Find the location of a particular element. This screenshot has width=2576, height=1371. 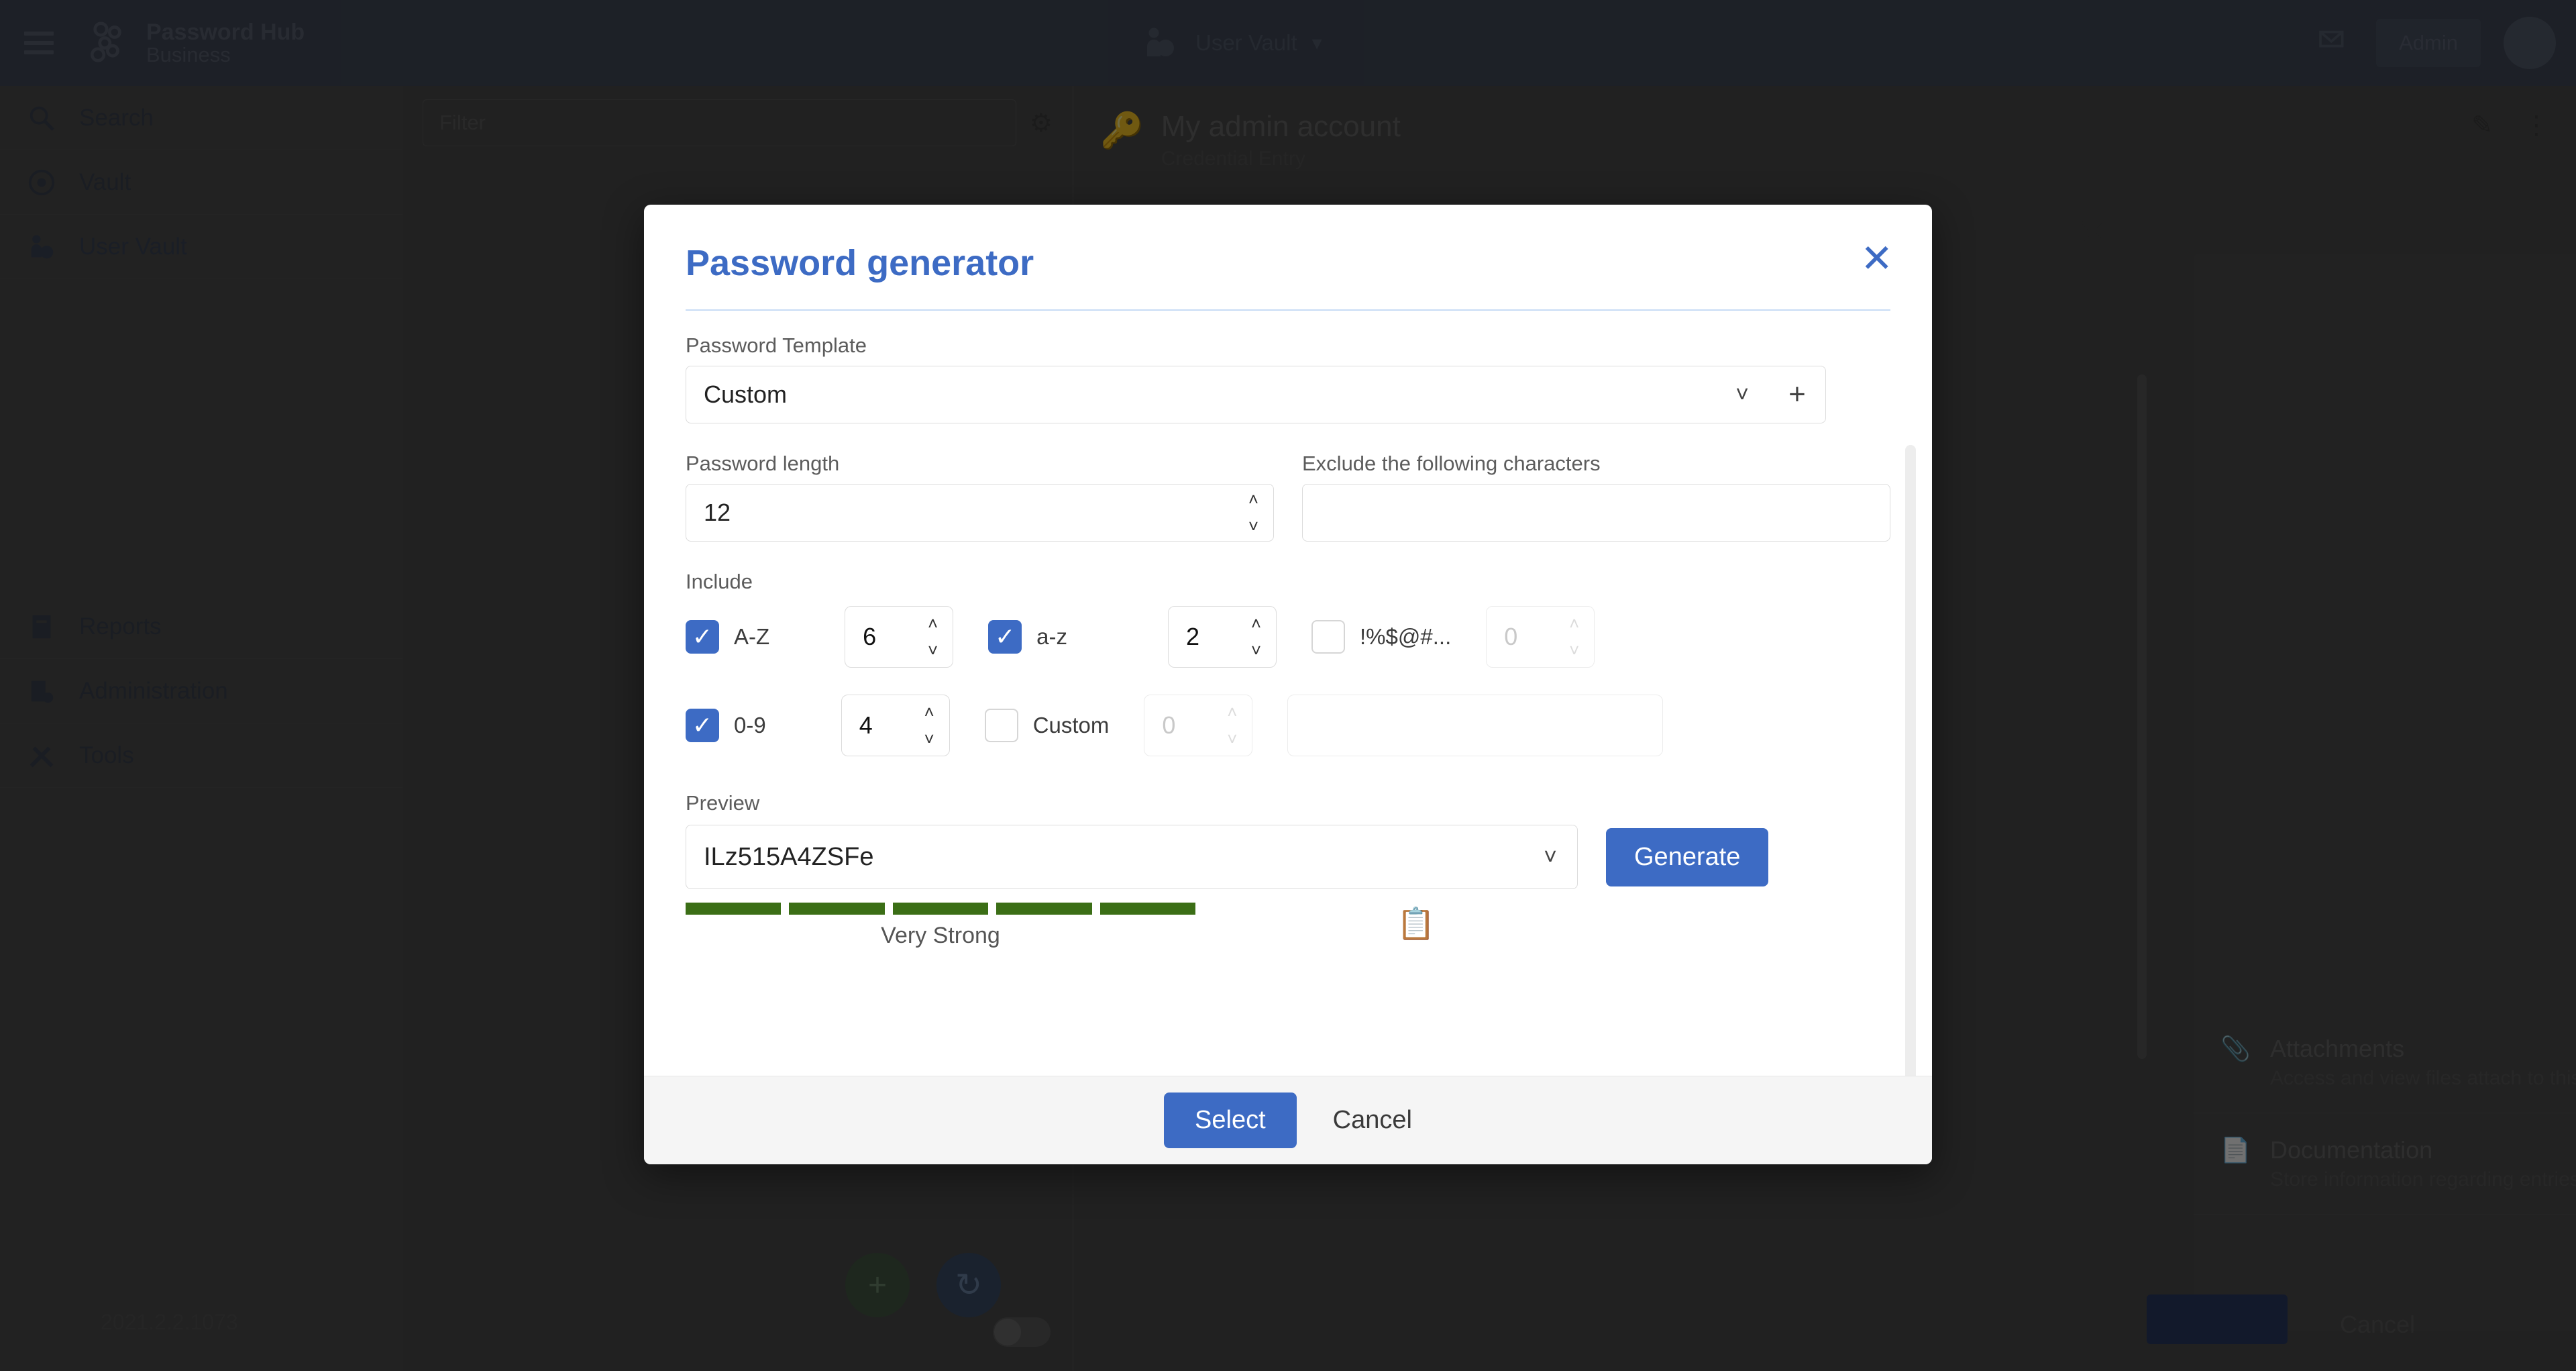

custom-stepper: ˄ ˅ is located at coordinates (1232, 725).